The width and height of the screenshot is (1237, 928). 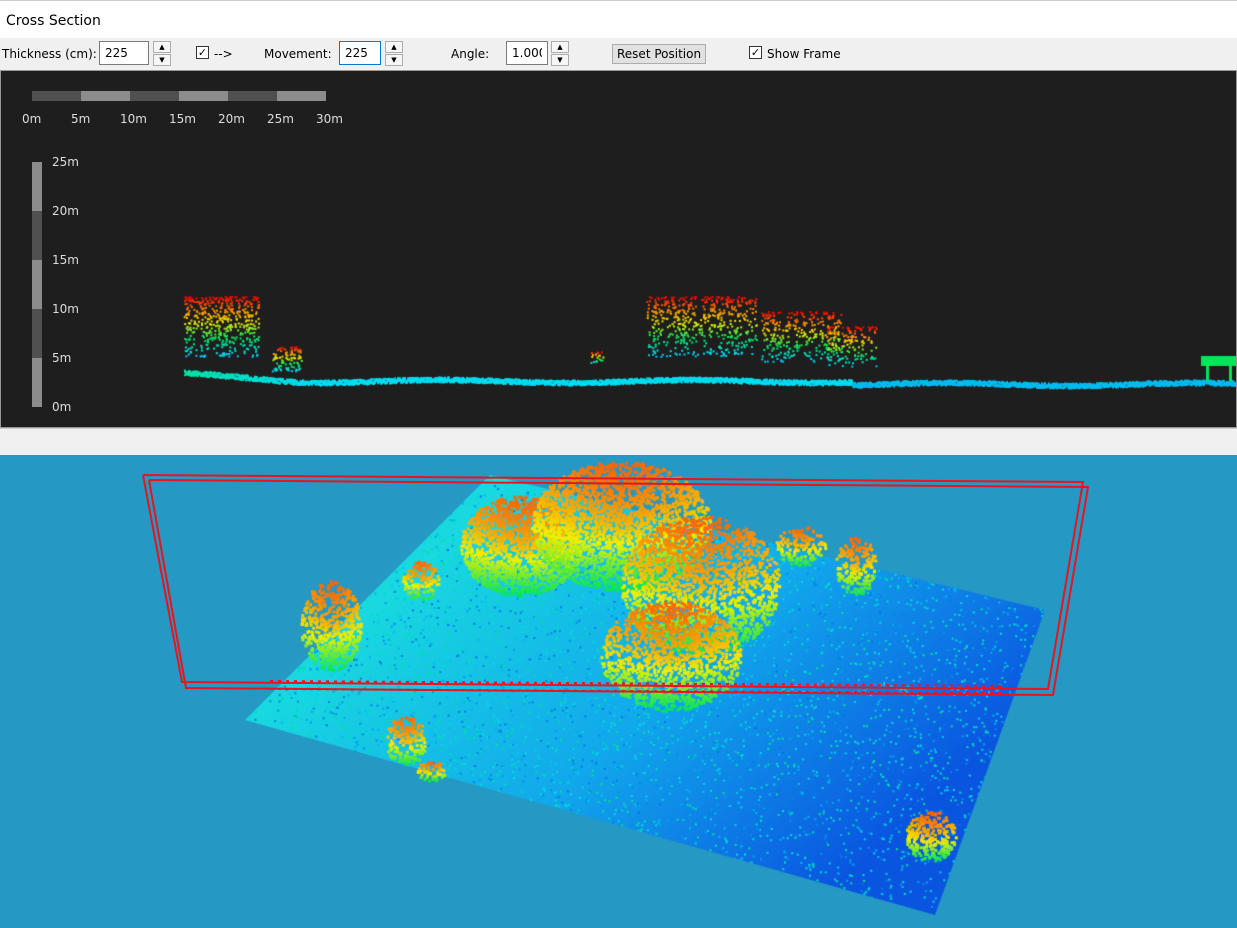 I want to click on reset-position-button: Reset Position, so click(x=659, y=54).